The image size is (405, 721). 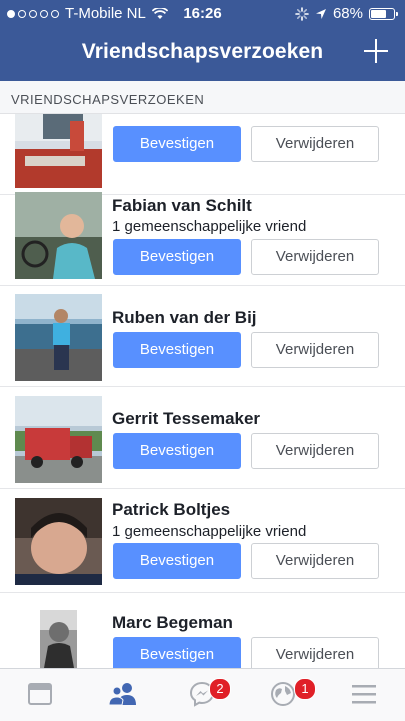 I want to click on friend-request-row: Ruben van der Bij Bevestigen Verwijderen, so click(x=202, y=336).